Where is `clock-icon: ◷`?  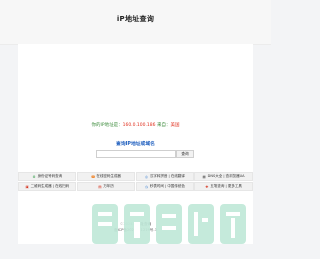
clock-icon: ◷ is located at coordinates (146, 186).